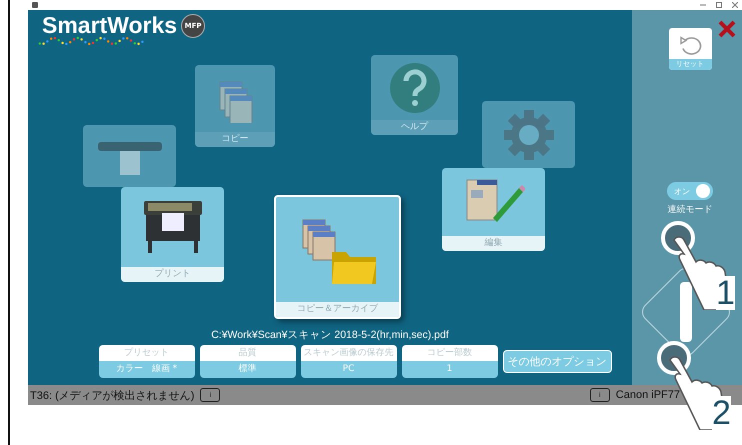 Image resolution: width=742 pixels, height=445 pixels. I want to click on restore-icon, so click(719, 5).